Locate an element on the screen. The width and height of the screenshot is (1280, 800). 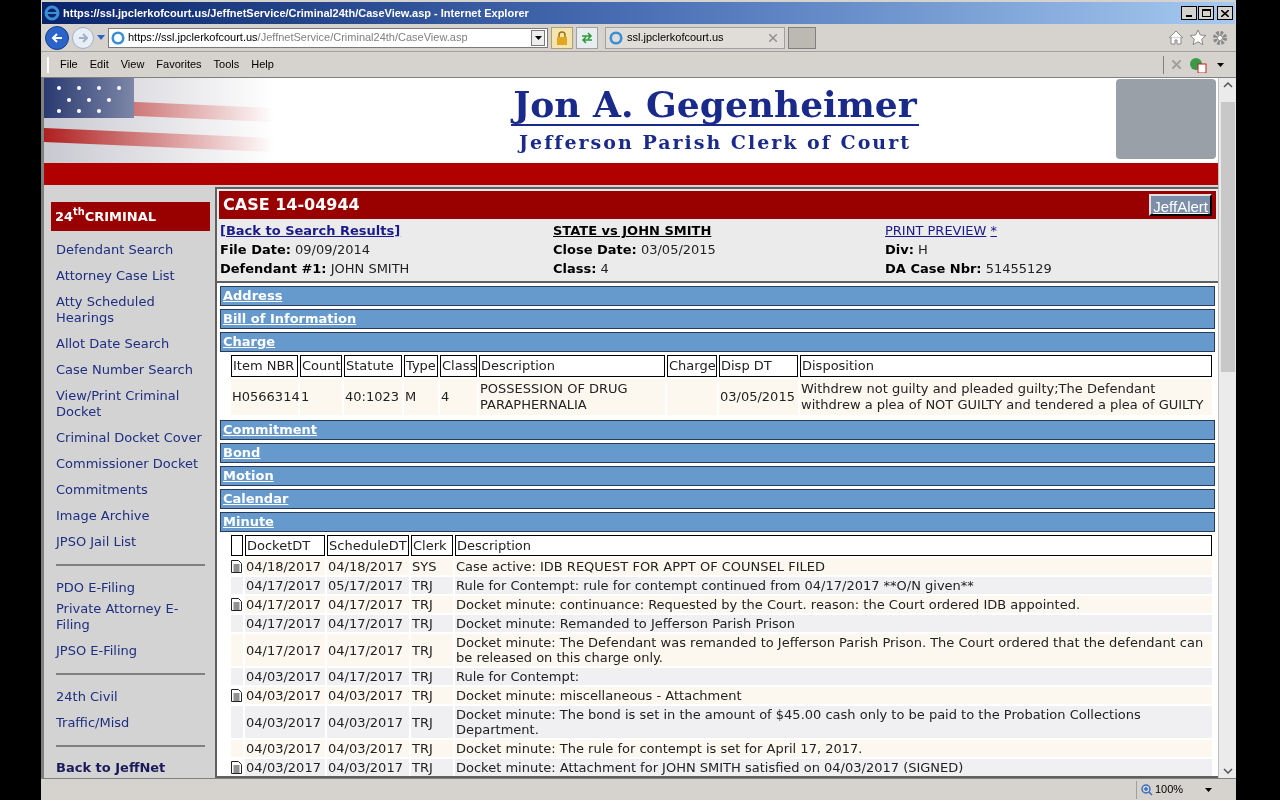
sidebar-link: Defendant Search is located at coordinates (130, 250).